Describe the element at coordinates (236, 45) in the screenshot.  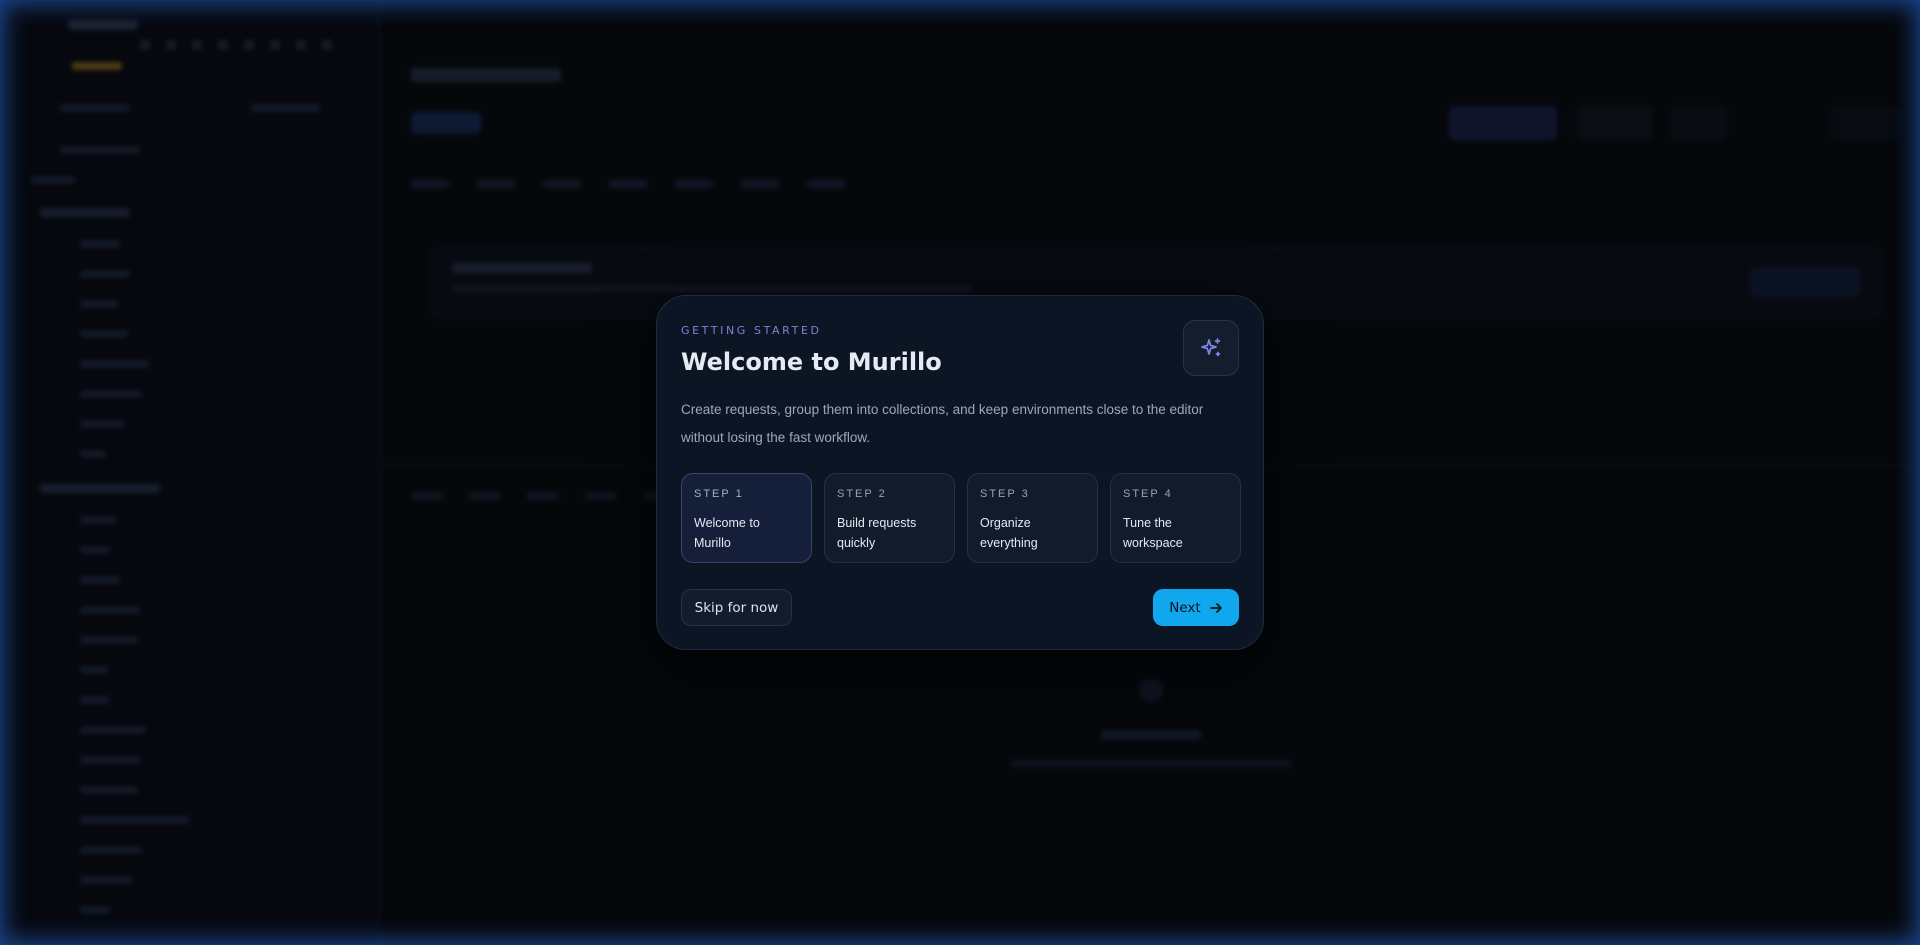
I see `background-sidebar-toolbar` at that location.